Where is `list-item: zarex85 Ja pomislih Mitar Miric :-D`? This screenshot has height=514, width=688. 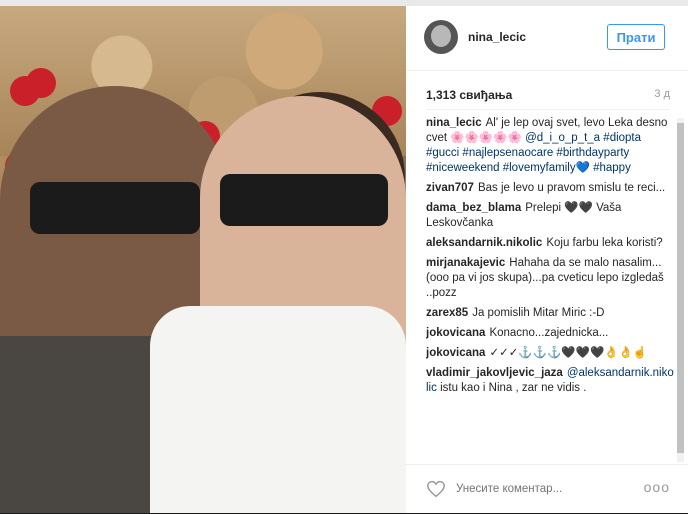
list-item: zarex85 Ja pomislih Mitar Miric :-D is located at coordinates (550, 313).